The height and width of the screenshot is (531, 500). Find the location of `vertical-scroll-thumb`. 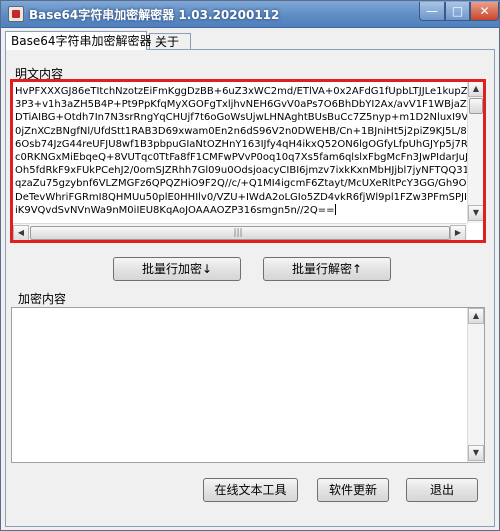

vertical-scroll-thumb is located at coordinates (476, 106).